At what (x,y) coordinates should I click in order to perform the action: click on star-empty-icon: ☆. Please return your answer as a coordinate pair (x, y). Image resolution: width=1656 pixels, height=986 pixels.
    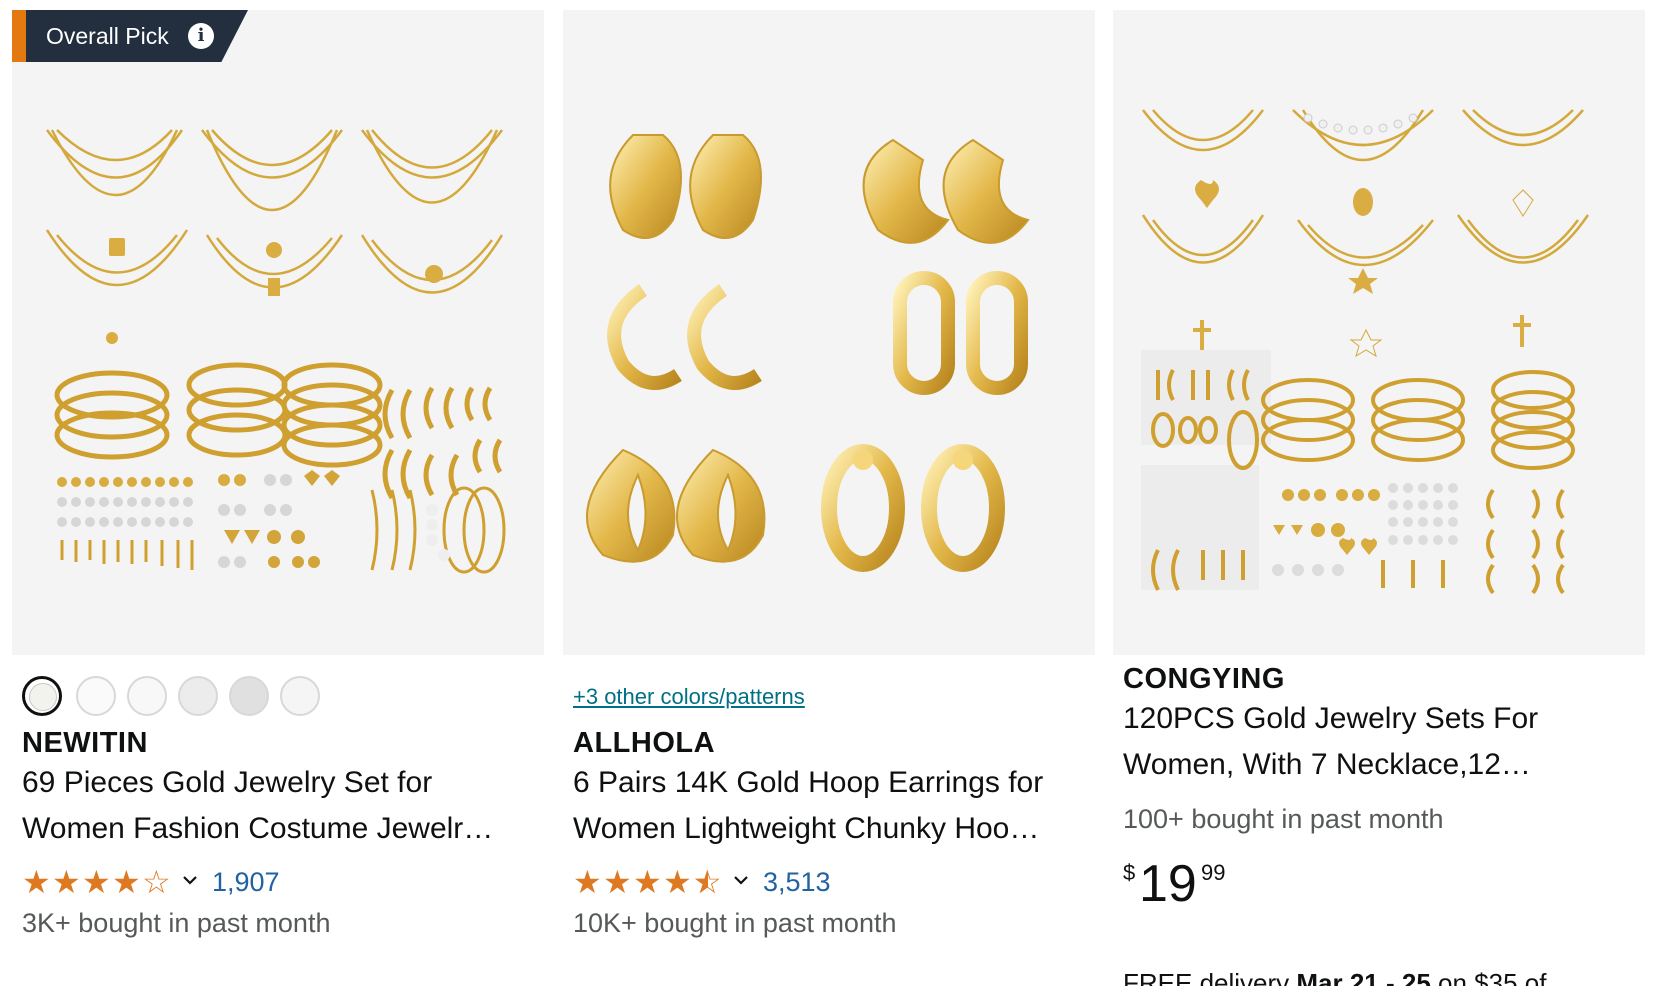
    Looking at the image, I should click on (156, 882).